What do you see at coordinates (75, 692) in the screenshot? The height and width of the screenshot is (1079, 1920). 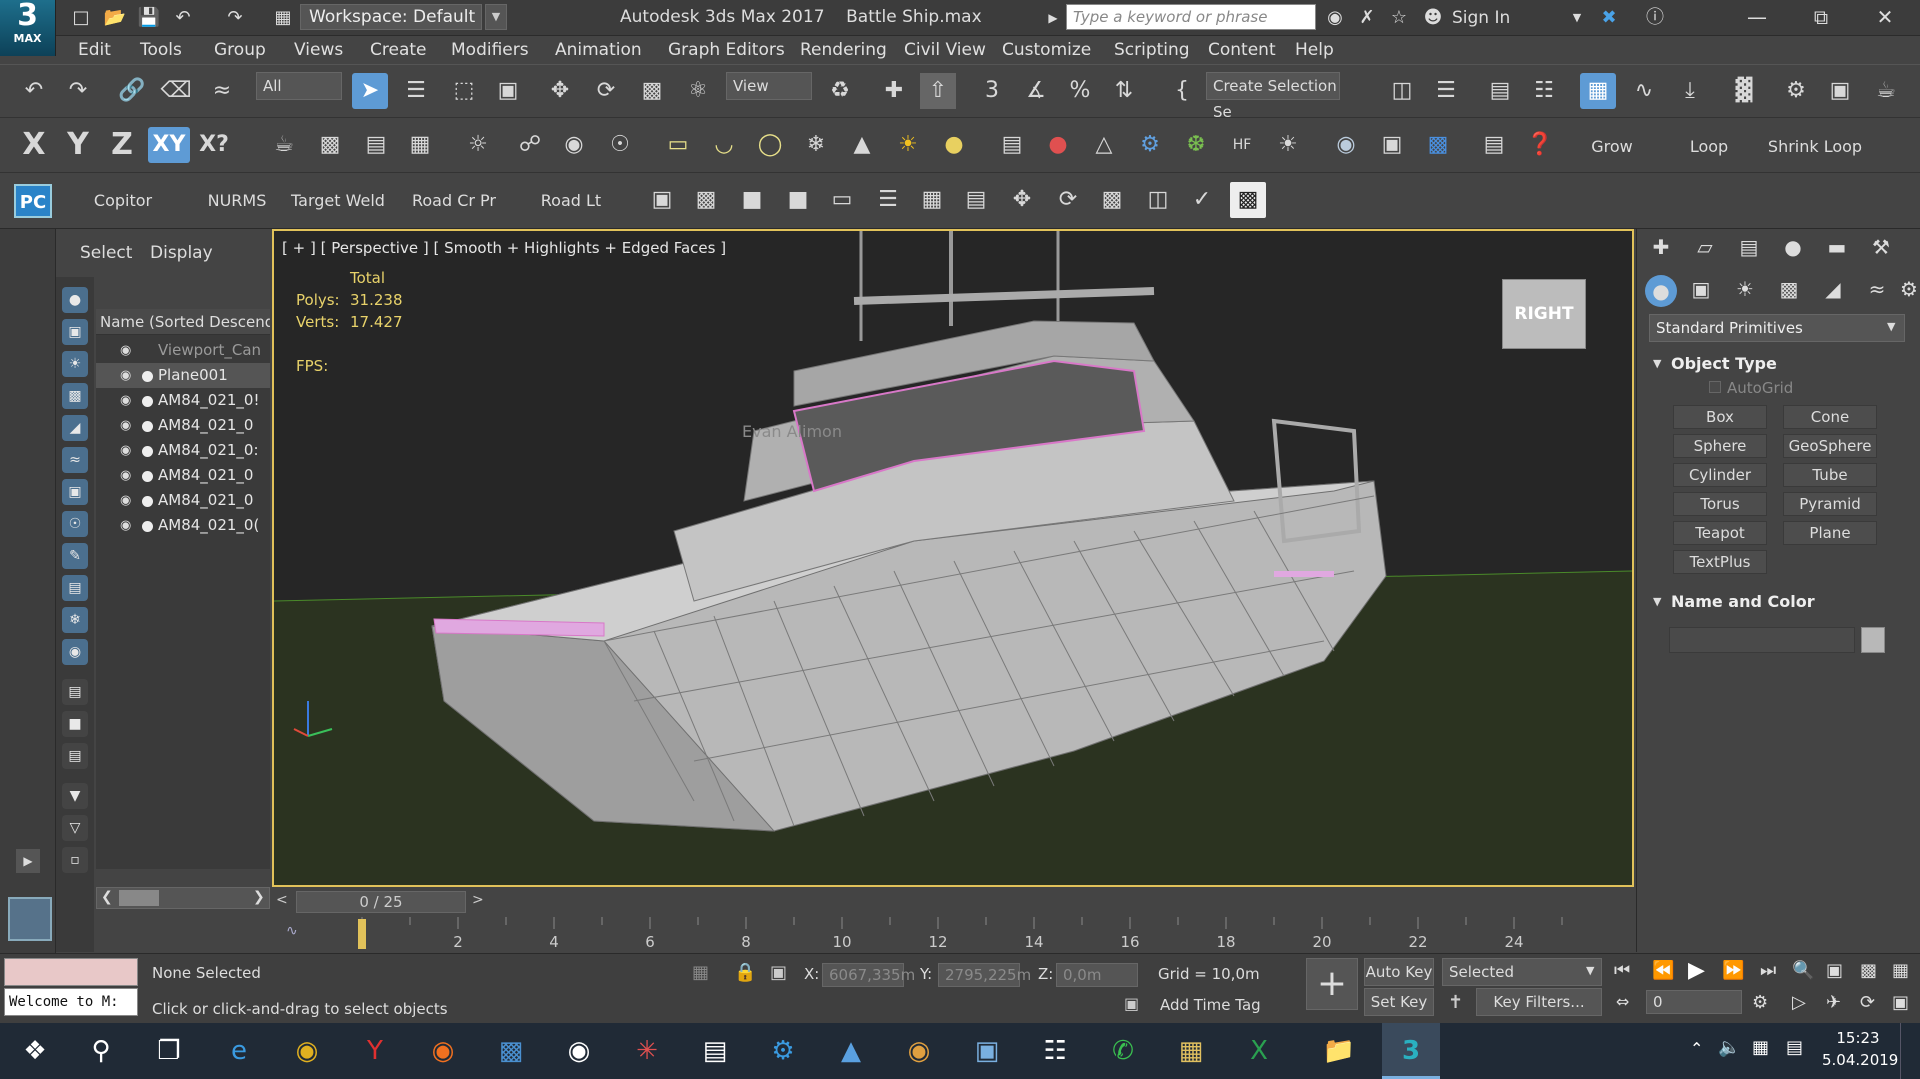 I see `select-all-icon: ▤` at bounding box center [75, 692].